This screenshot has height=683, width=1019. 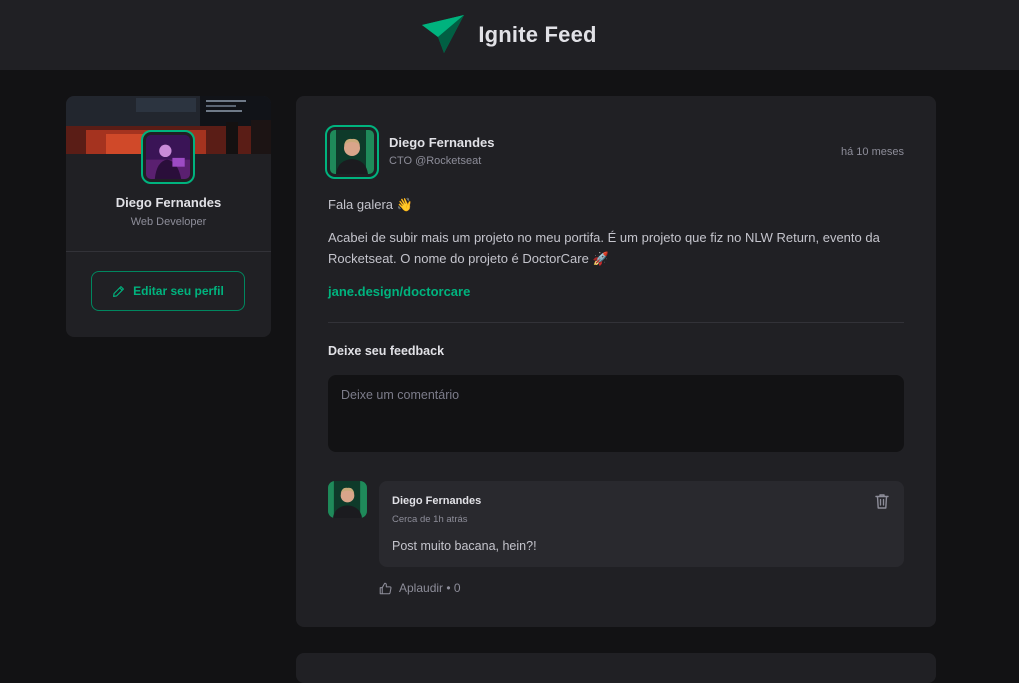 I want to click on post-author-role: CTO @Rocketseat, so click(x=435, y=161).